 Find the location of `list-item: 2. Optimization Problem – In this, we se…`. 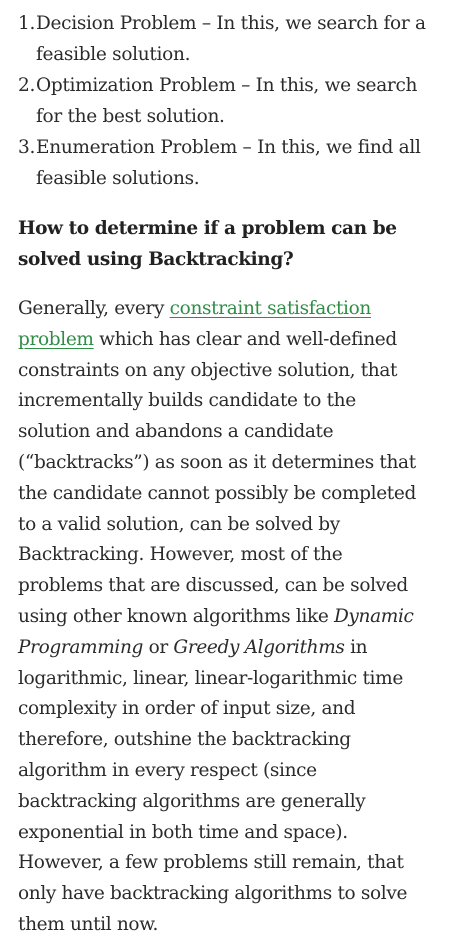

list-item: 2. Optimization Problem – In this, we se… is located at coordinates (225, 101).